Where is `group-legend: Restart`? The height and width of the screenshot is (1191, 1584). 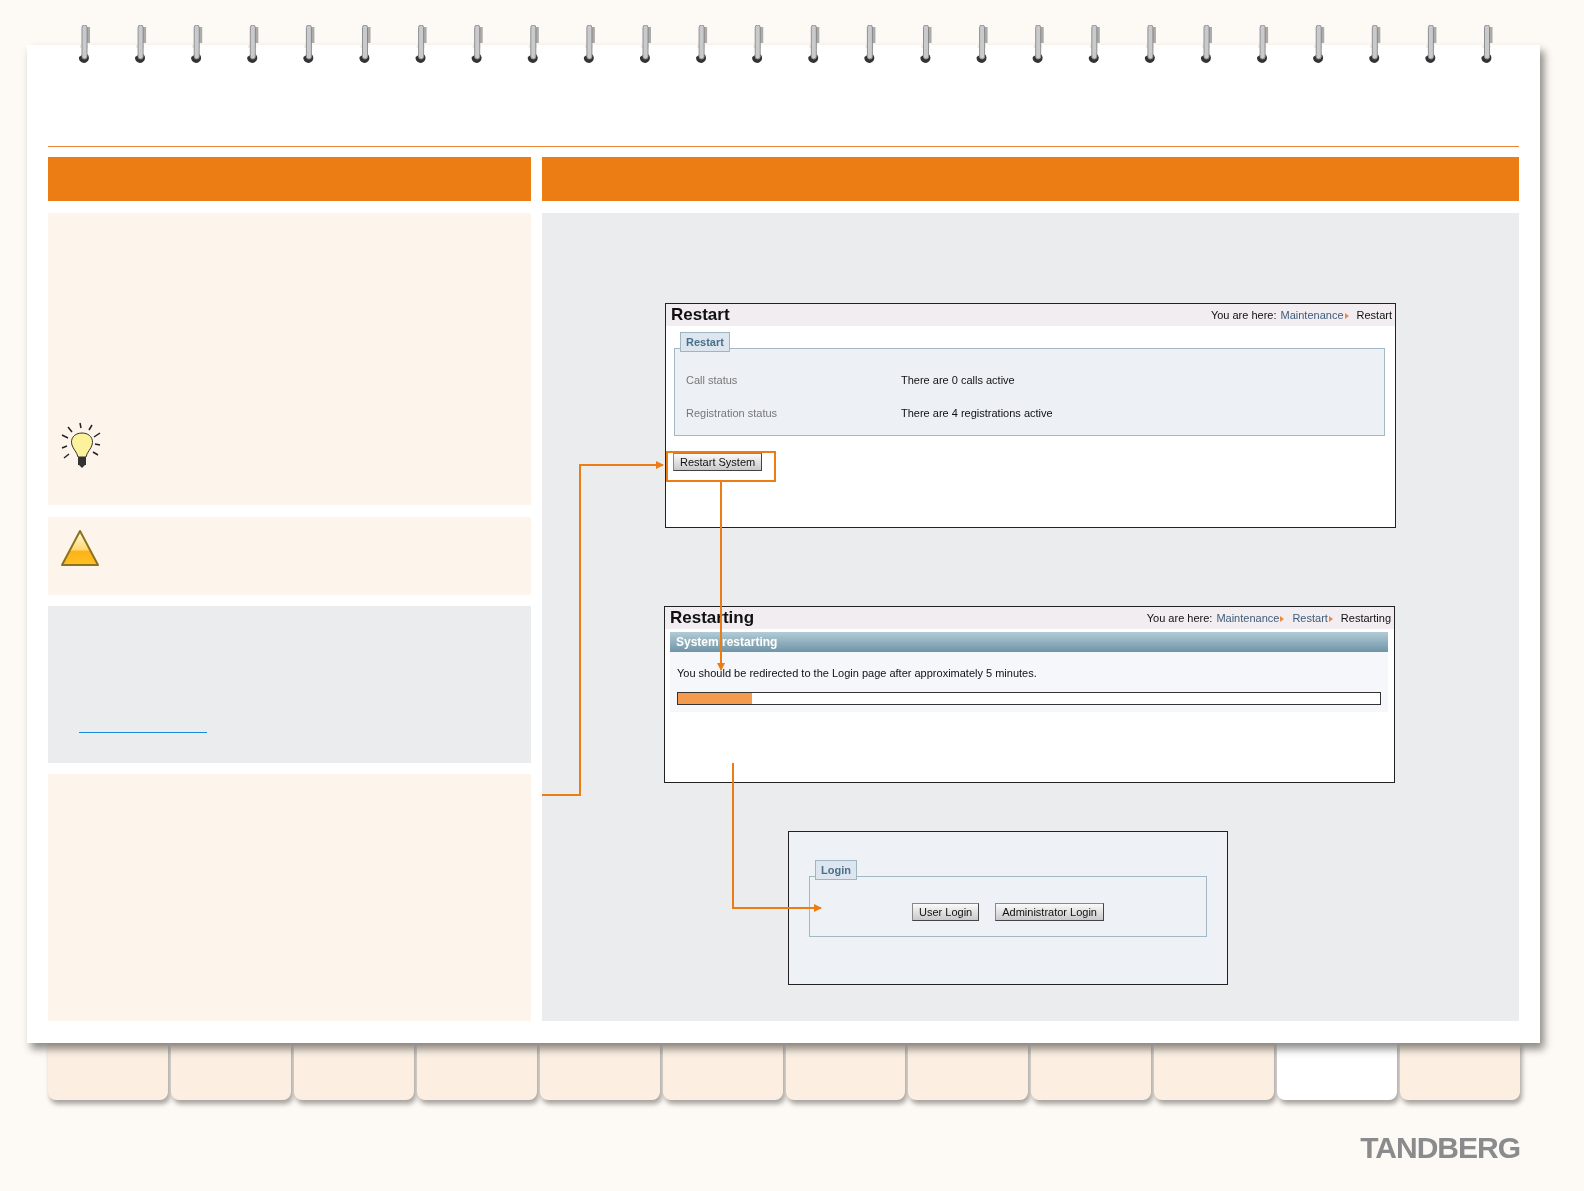 group-legend: Restart is located at coordinates (705, 342).